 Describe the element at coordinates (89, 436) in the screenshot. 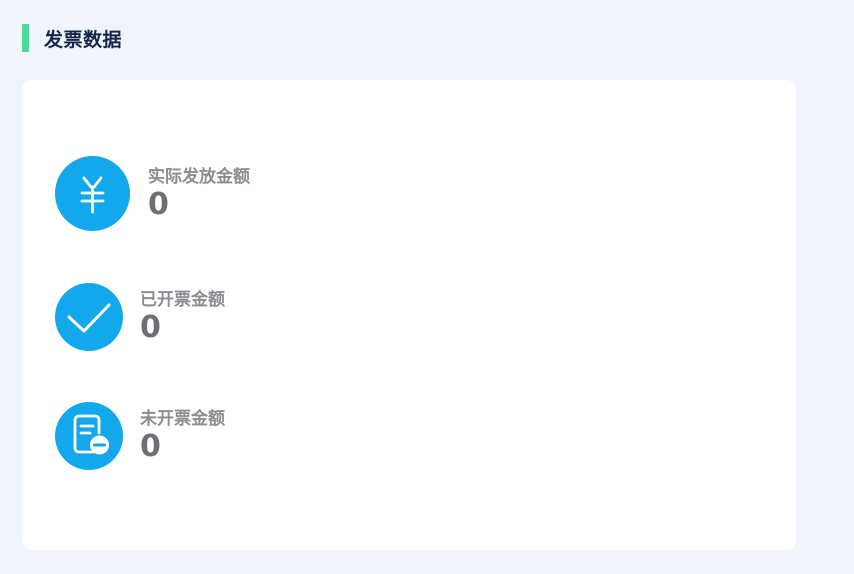

I see `document-minus-icon` at that location.